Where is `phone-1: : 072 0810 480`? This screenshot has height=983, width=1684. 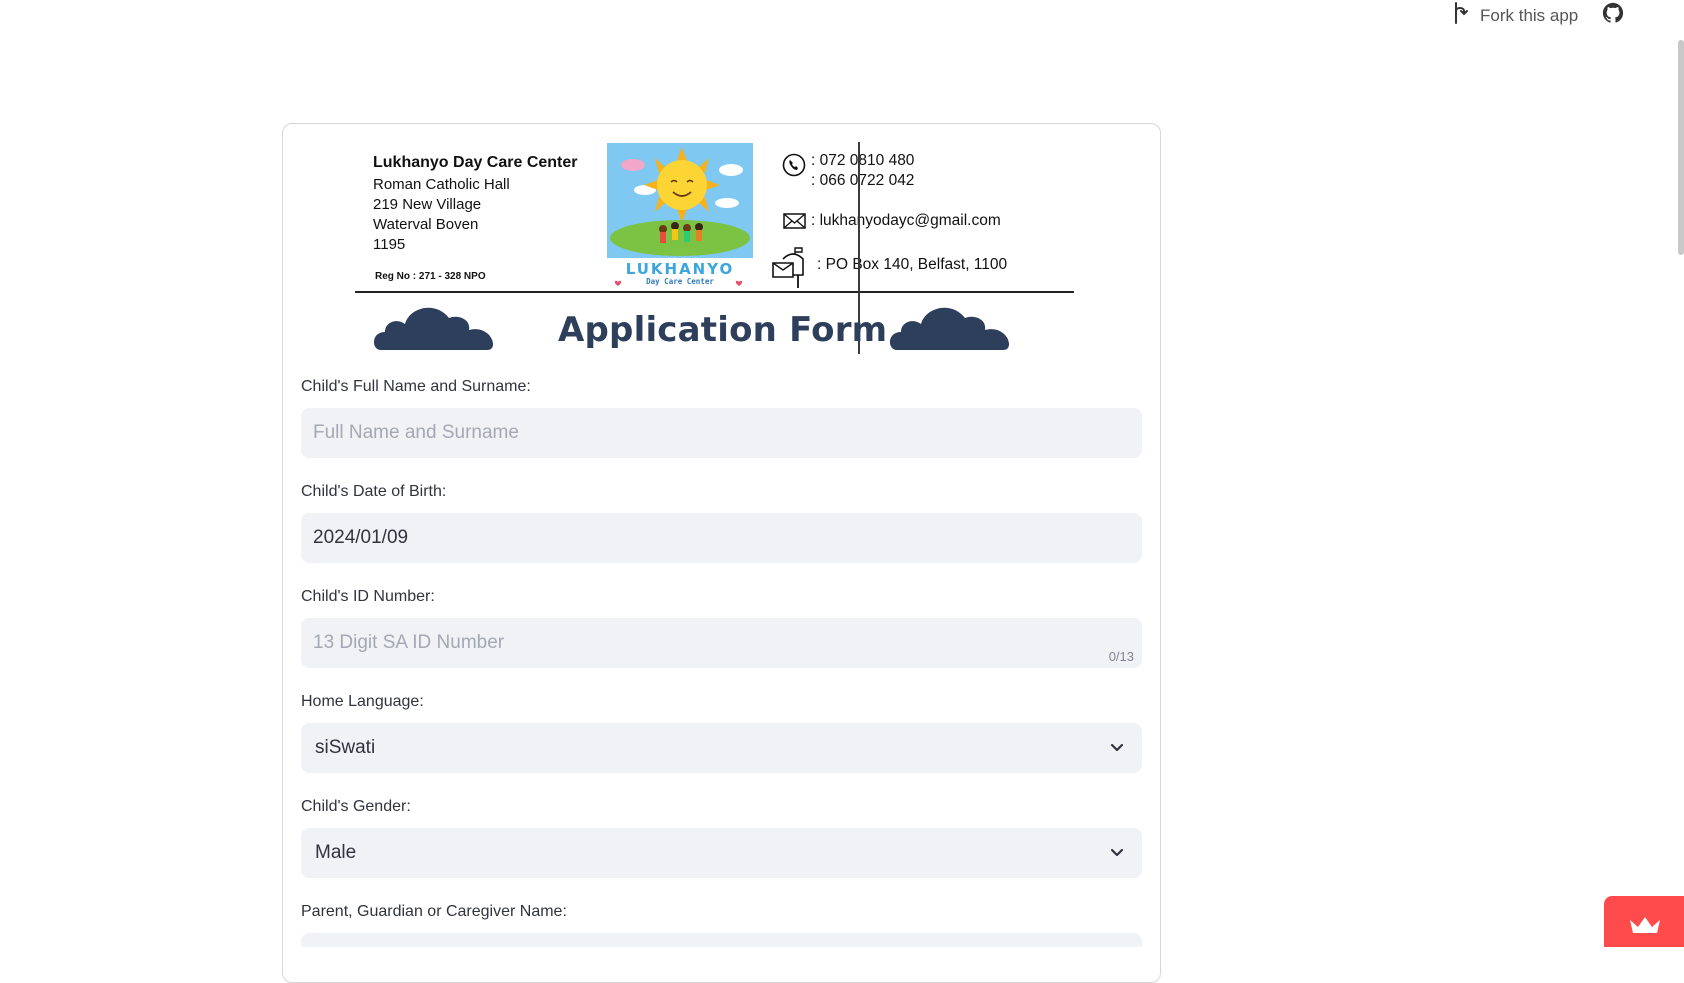
phone-1: : 072 0810 480 is located at coordinates (863, 160).